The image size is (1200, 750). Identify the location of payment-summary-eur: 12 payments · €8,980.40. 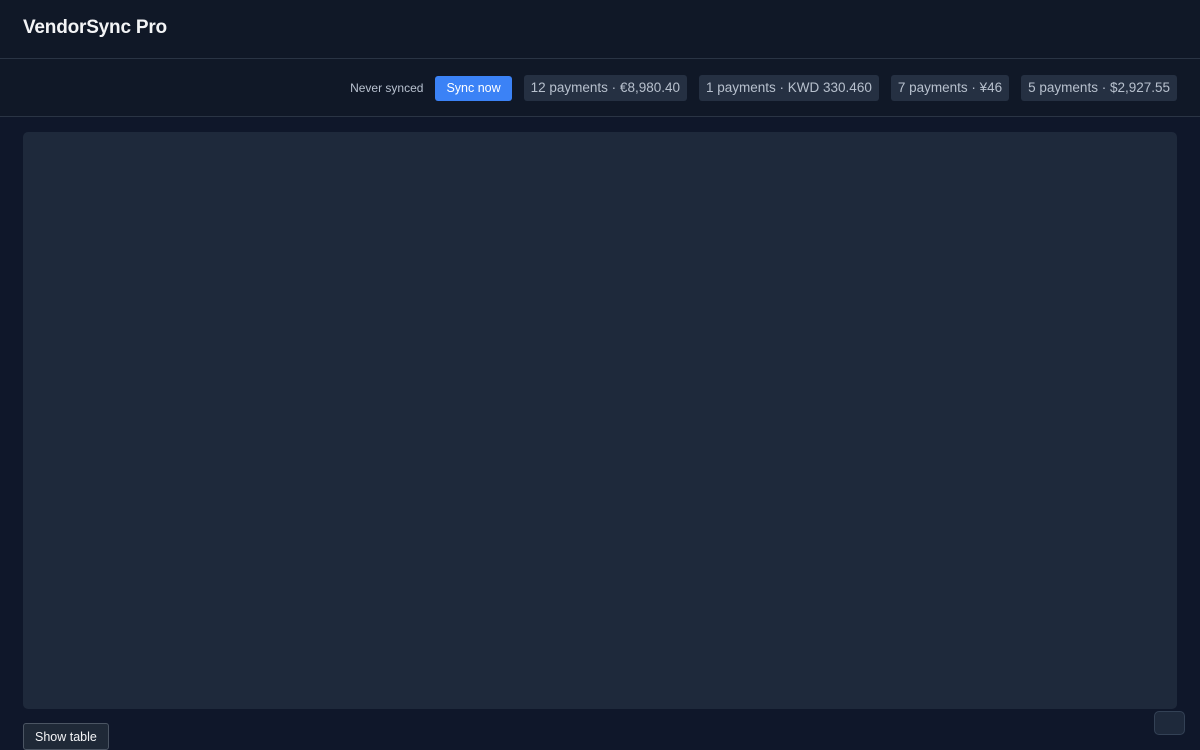
(605, 88).